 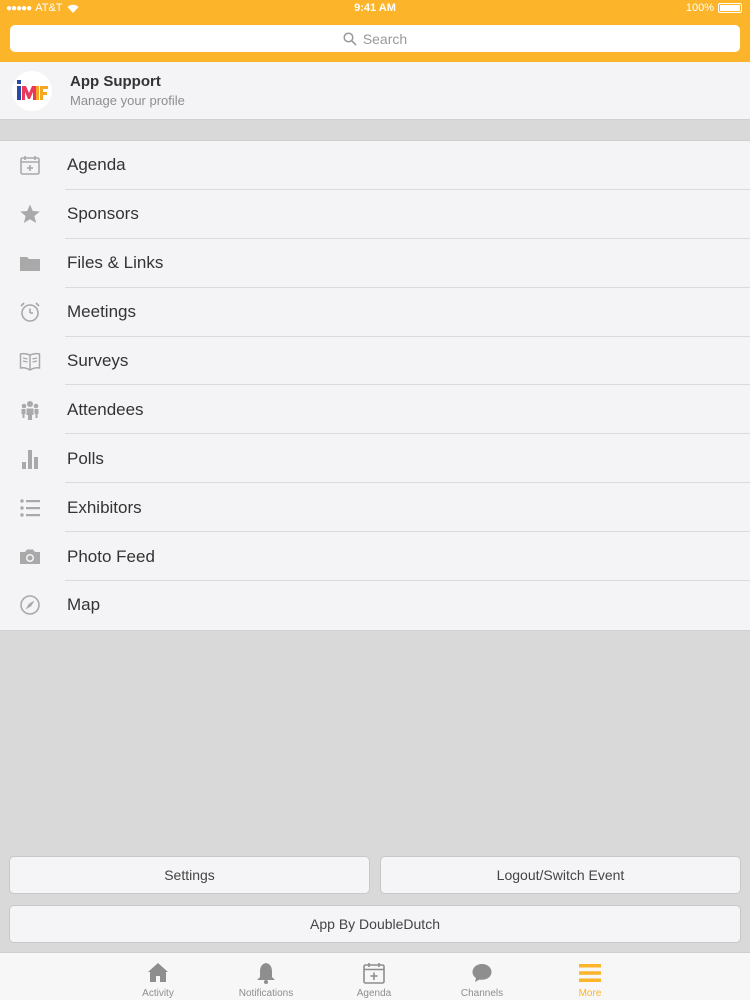 I want to click on menu-item-files-links: Files & Links, so click(x=375, y=263).